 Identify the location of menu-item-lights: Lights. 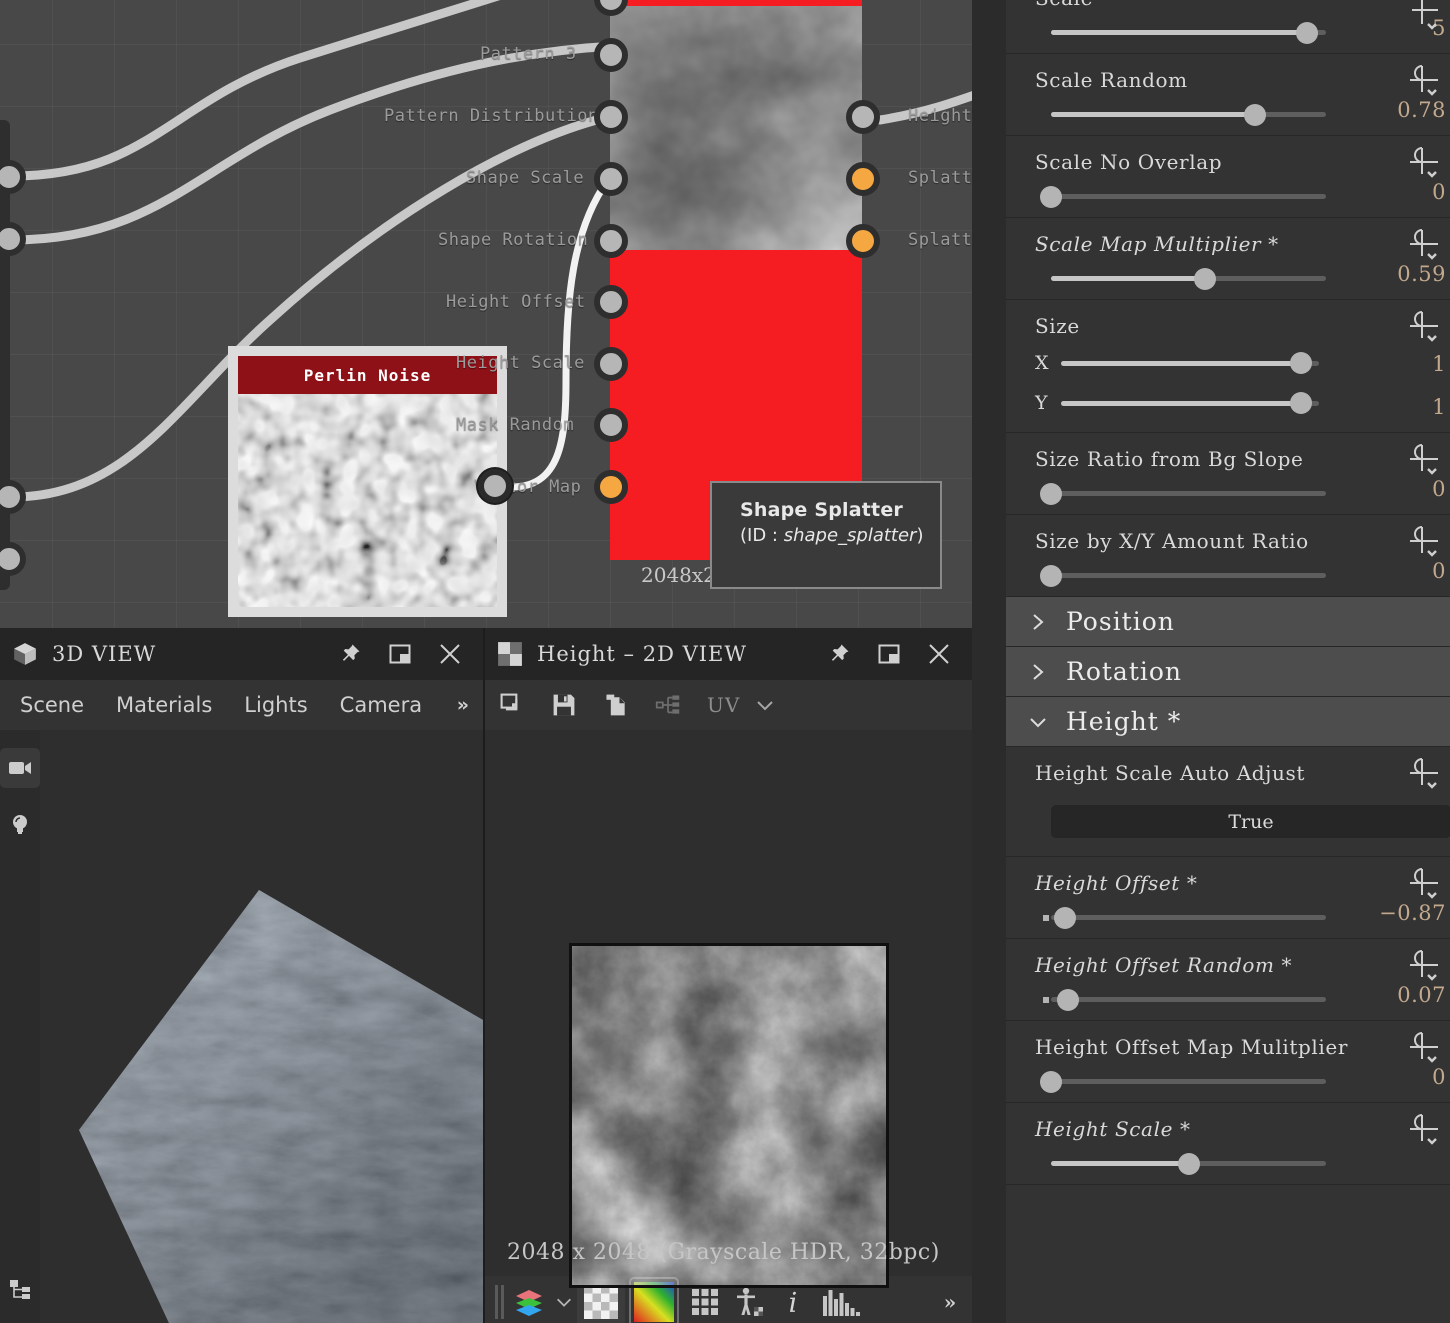
(275, 705).